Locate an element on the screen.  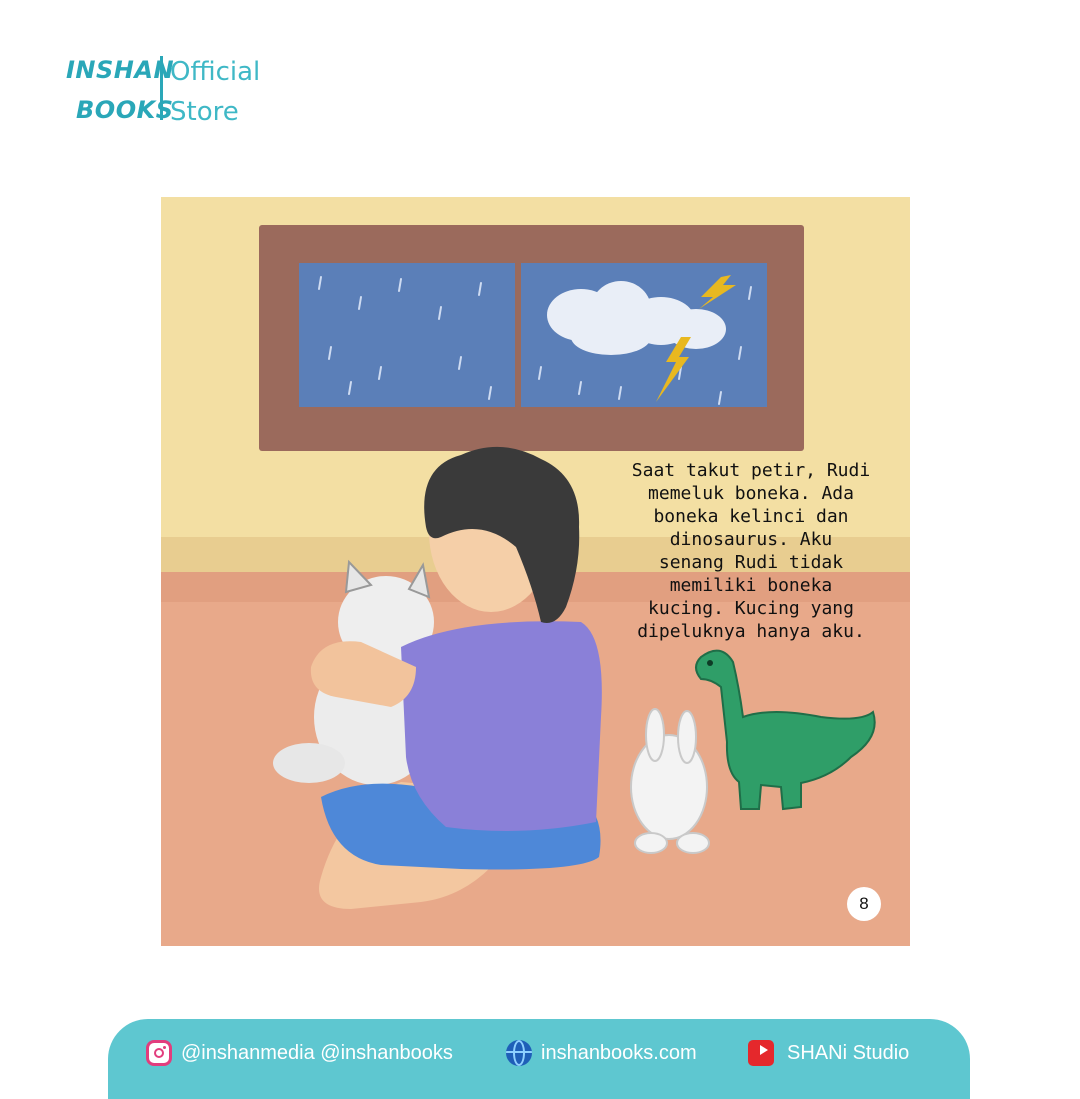
footer-youtube: SHANi Studio is located at coordinates (828, 1053).